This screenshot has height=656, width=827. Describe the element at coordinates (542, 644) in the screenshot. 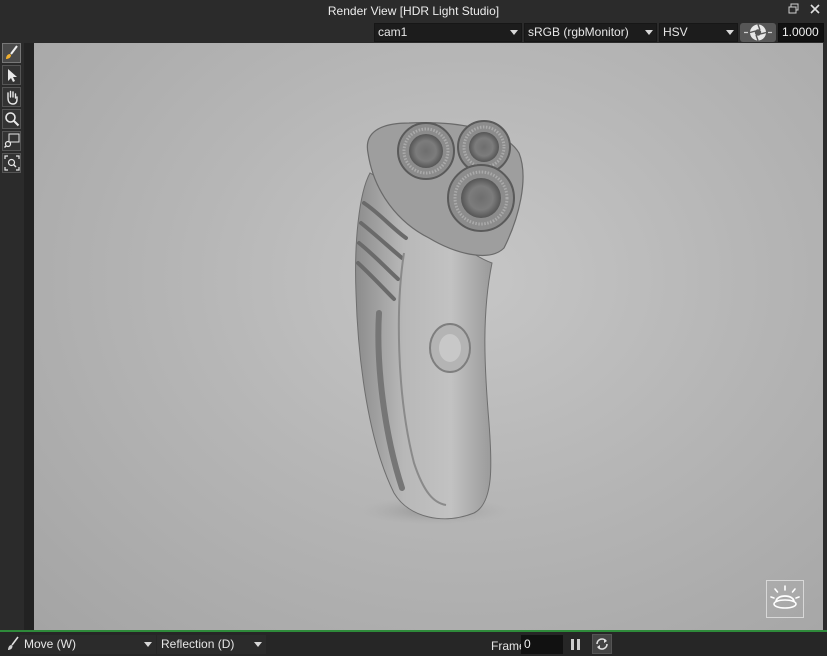

I see `frame-input: 0` at that location.